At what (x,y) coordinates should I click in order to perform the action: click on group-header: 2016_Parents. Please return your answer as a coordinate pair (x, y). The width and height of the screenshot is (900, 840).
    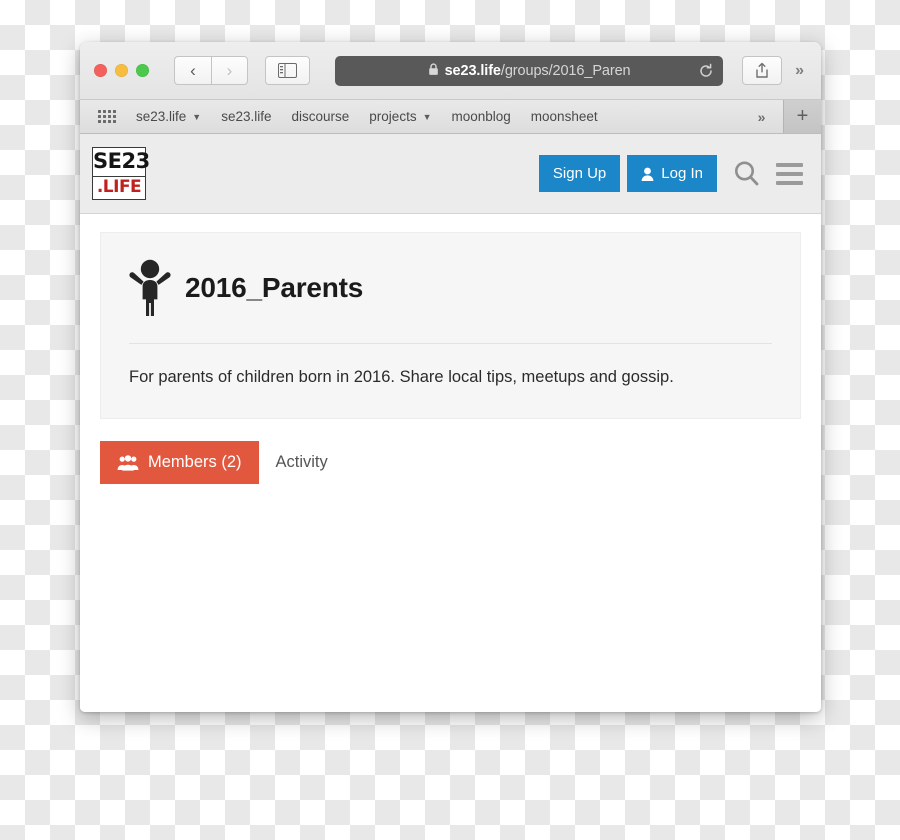
    Looking at the image, I should click on (450, 288).